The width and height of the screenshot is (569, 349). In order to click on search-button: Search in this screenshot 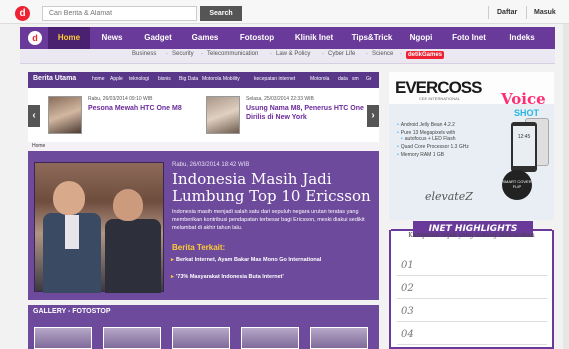, I will do `click(221, 13)`.